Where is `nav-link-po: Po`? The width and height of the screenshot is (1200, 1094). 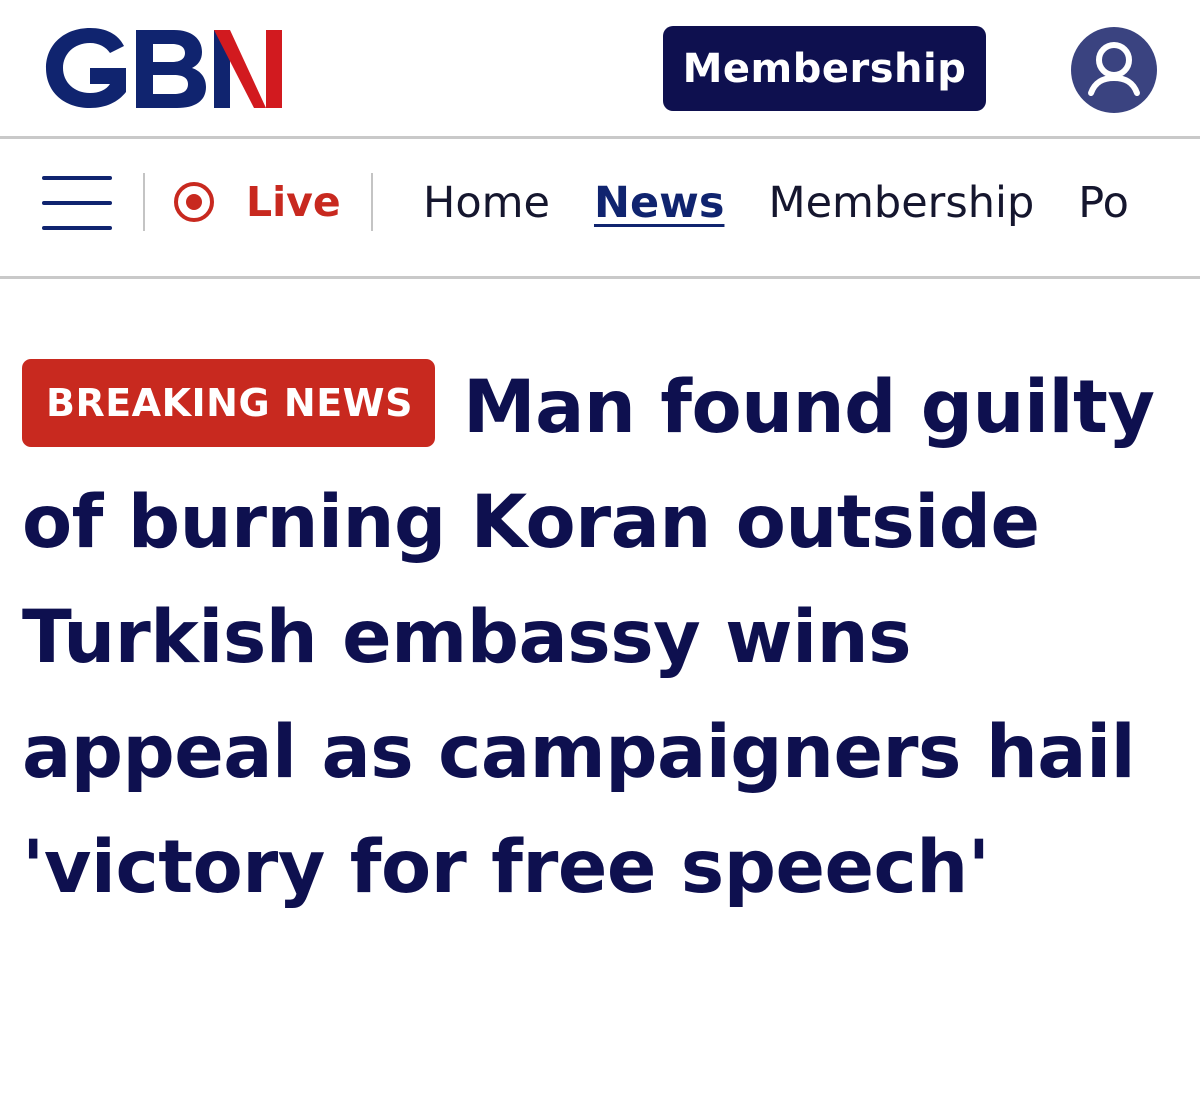 nav-link-po: Po is located at coordinates (1103, 203).